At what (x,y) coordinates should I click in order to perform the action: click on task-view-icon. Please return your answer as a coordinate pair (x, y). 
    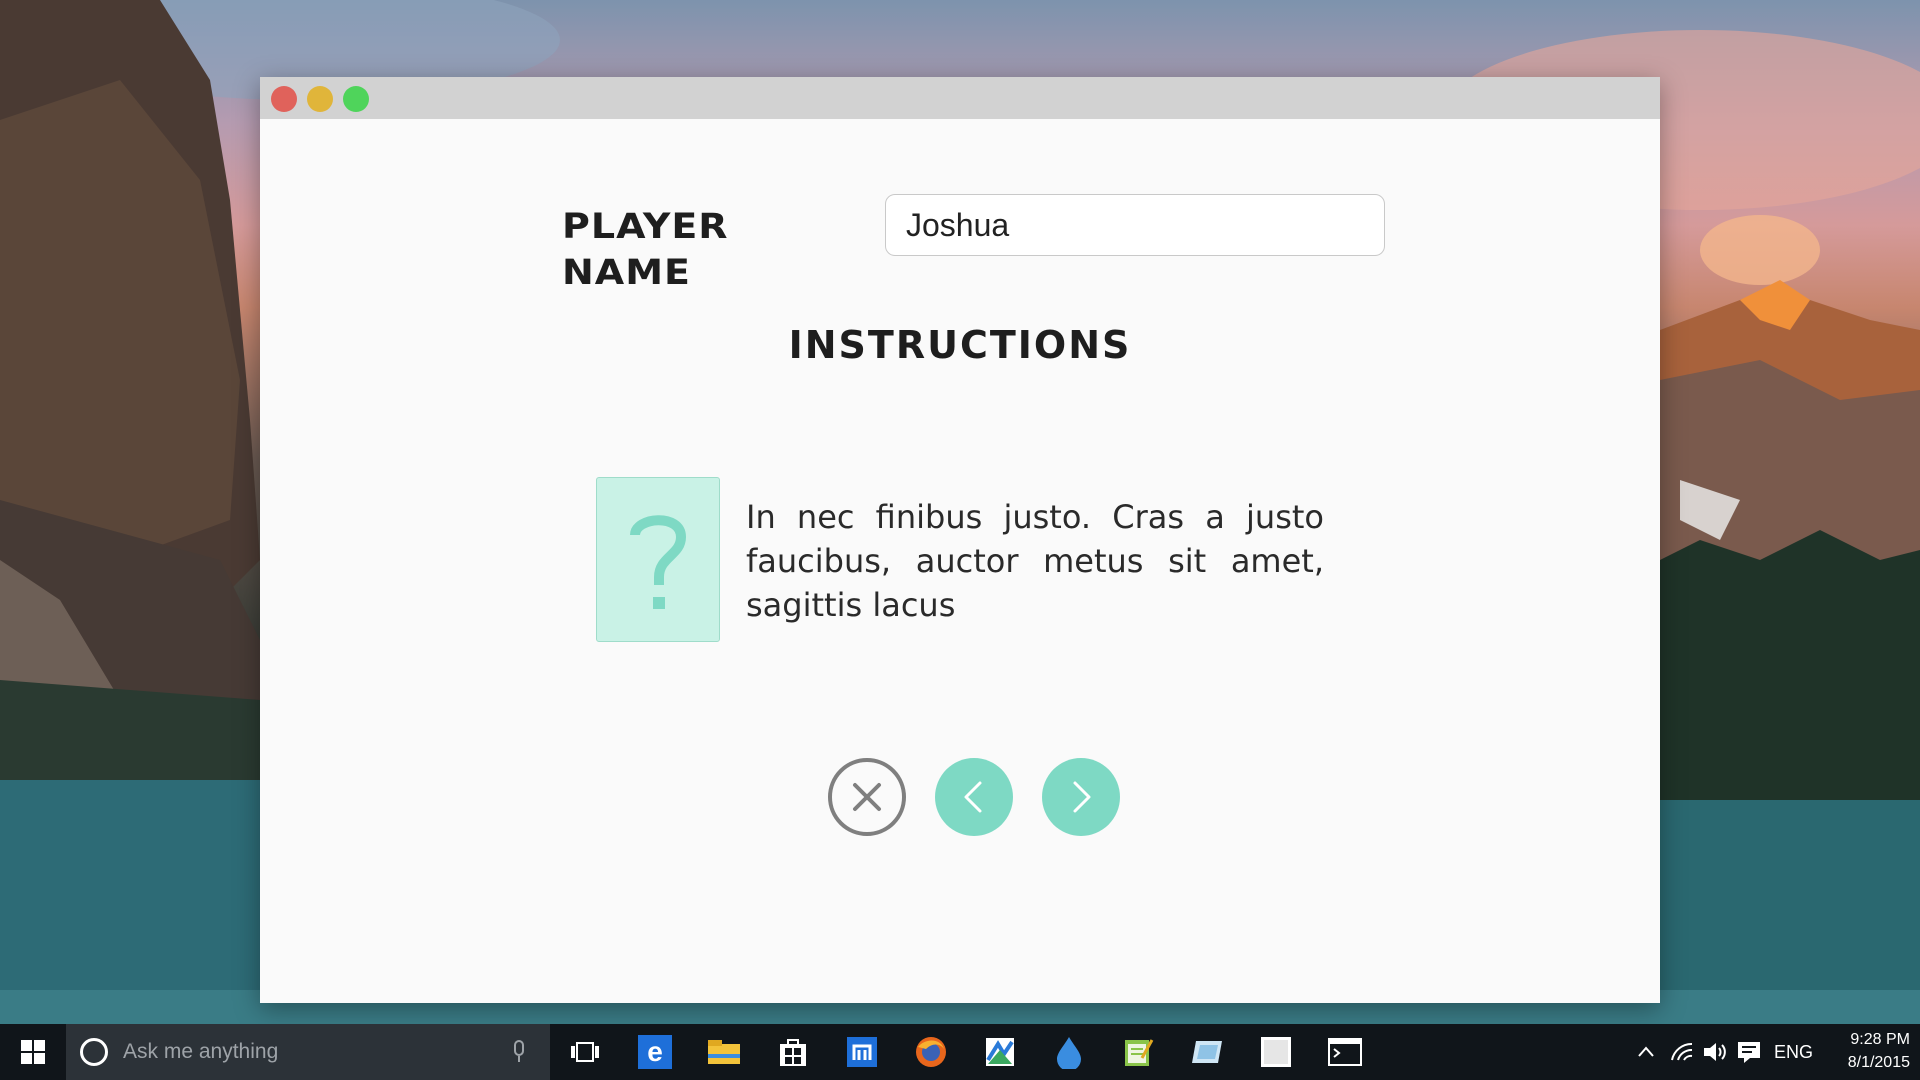
    Looking at the image, I should click on (585, 1052).